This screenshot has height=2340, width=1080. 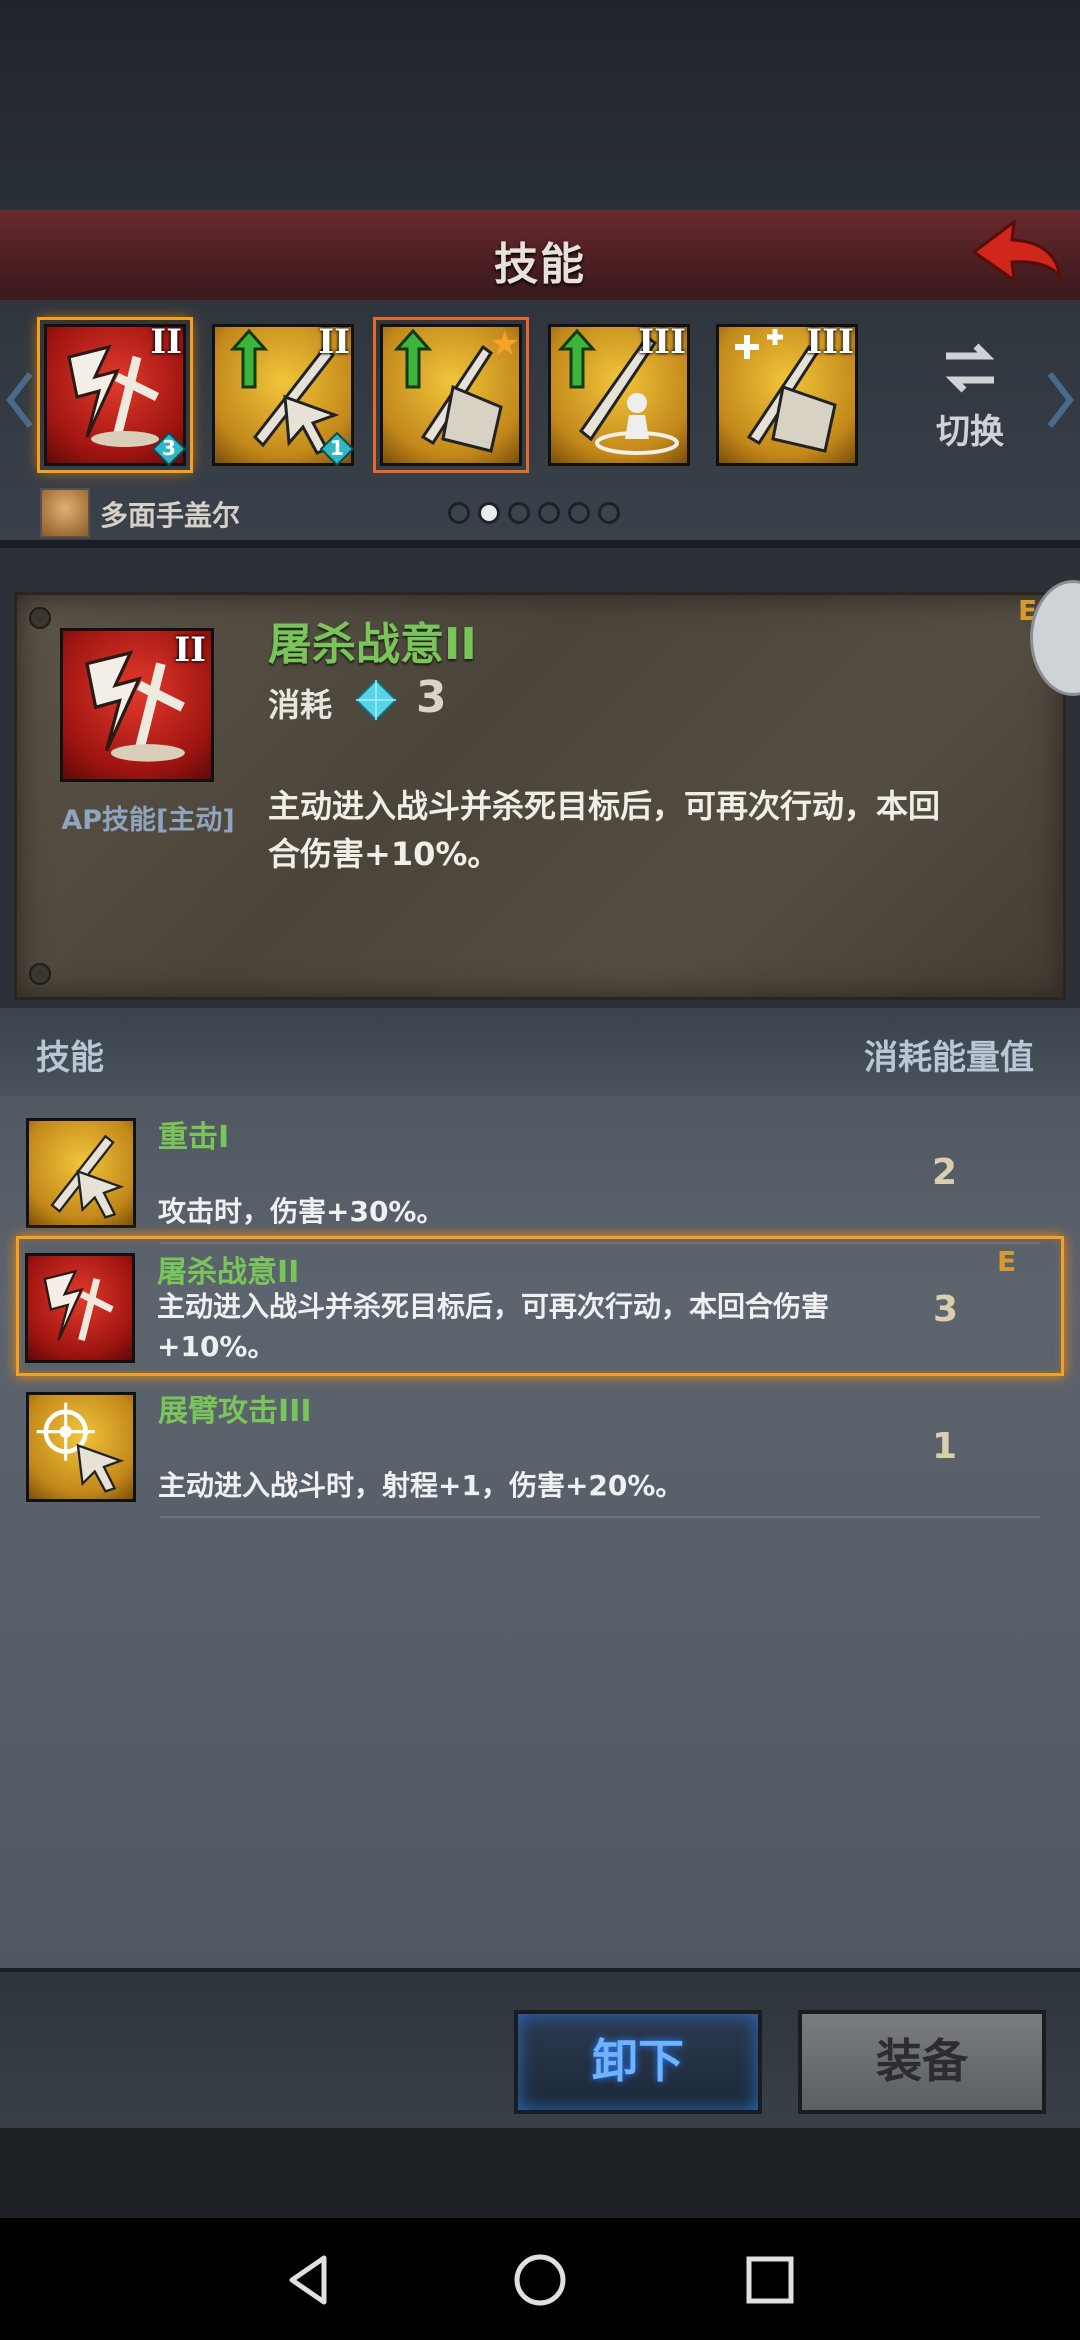 I want to click on list-item-selected: 屠杀战意II 主动进入战斗并杀死目标后，可再次行动，本回合伤害+10%。 3 E, so click(x=540, y=1306).